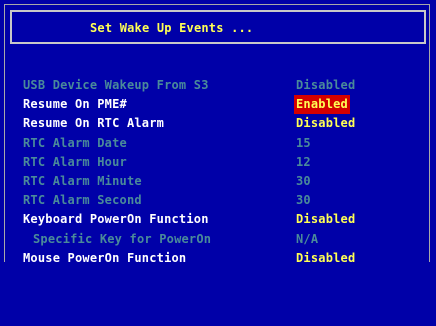 The height and width of the screenshot is (326, 436). I want to click on setting-row-mouse-poweron: Mouse PowerOn Function Disabled, so click(223, 258).